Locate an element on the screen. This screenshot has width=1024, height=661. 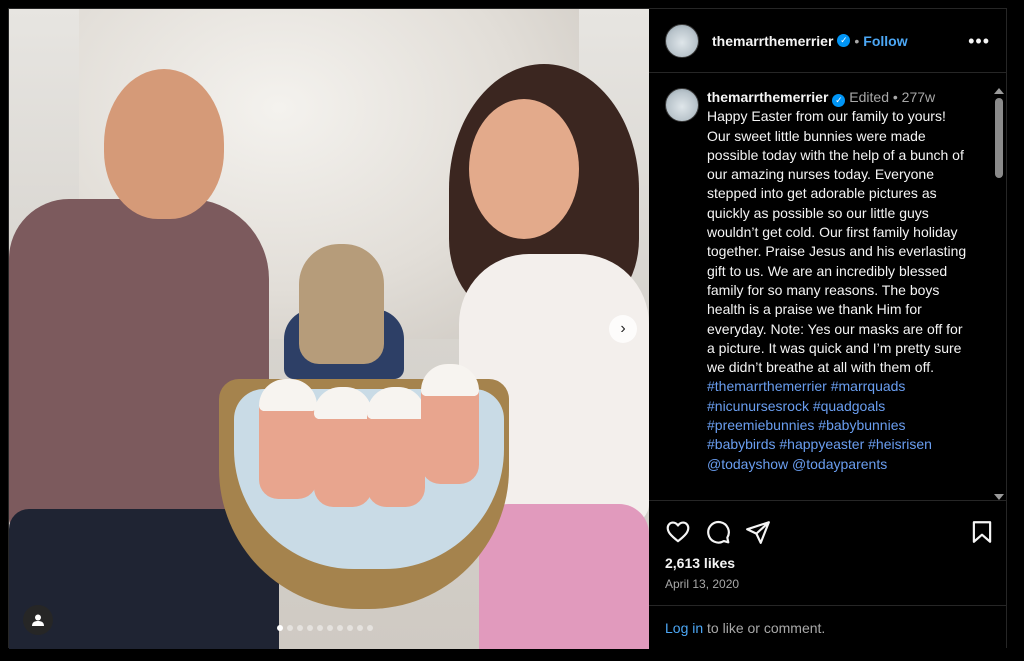
hashtag-link: #nicunursesrock is located at coordinates (758, 406).